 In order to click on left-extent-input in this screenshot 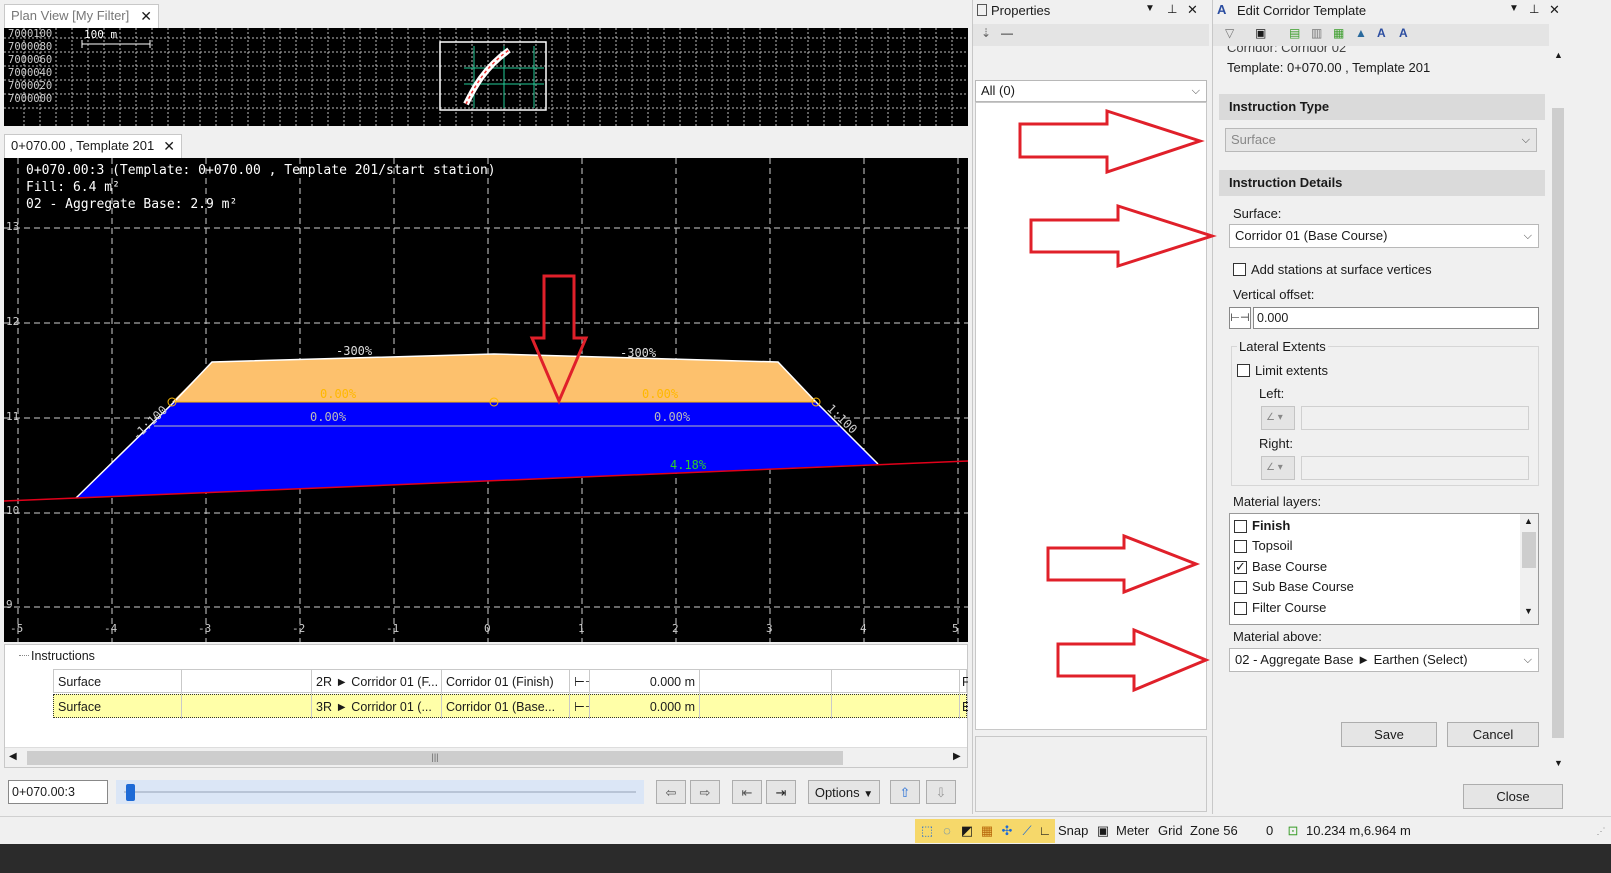, I will do `click(1415, 418)`.